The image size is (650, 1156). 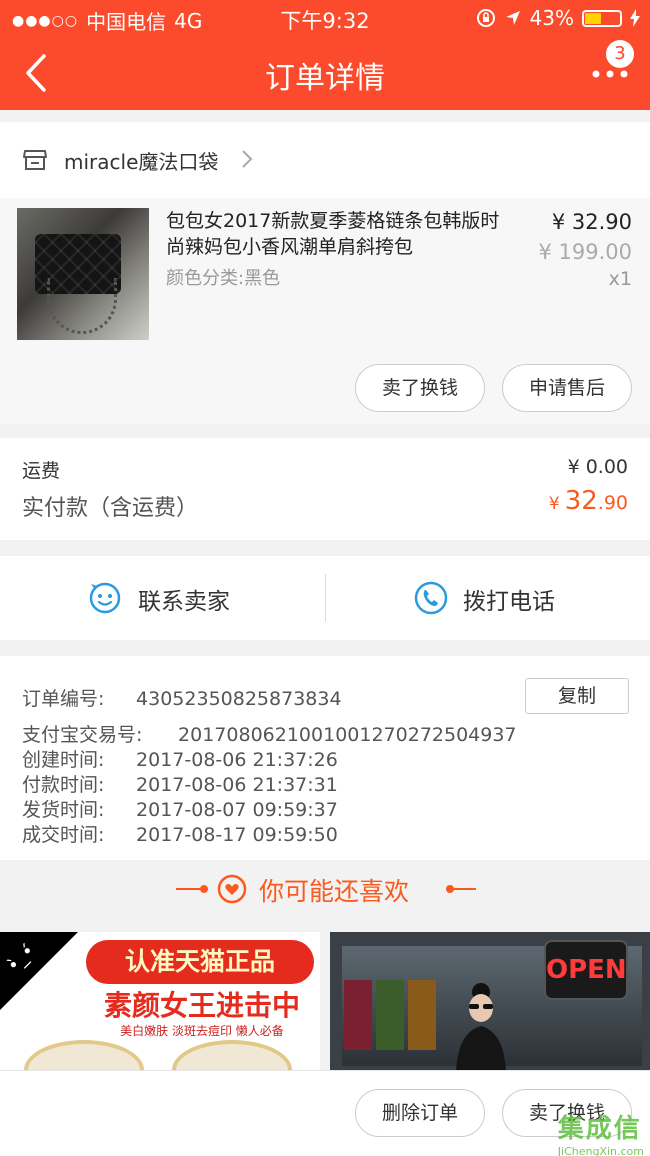 I want to click on paid-currency: ¥, so click(x=554, y=504).